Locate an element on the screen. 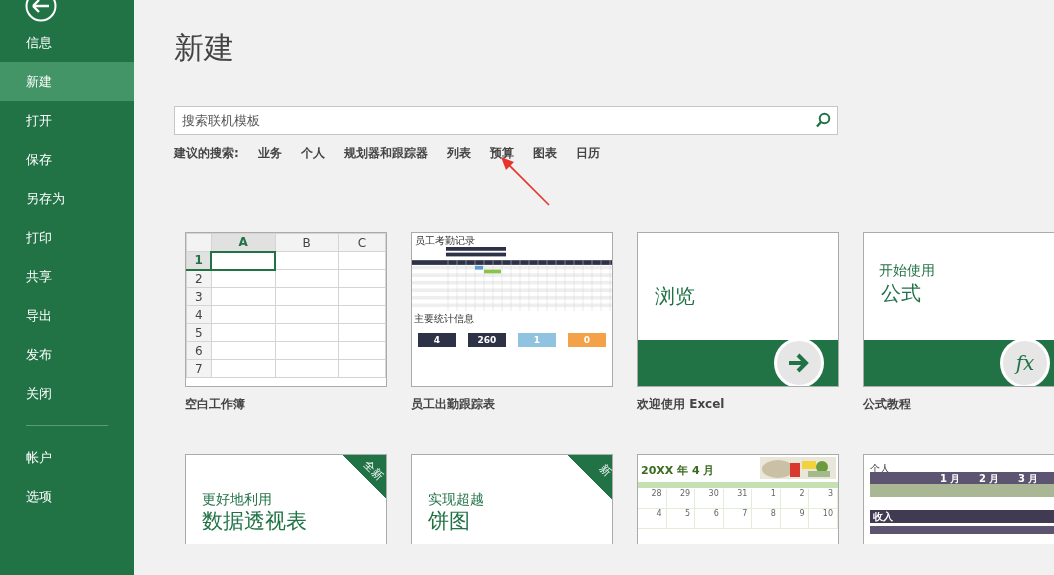 This screenshot has height=575, width=1054. suggestion-link: 规划器和跟踪器 is located at coordinates (385, 153).